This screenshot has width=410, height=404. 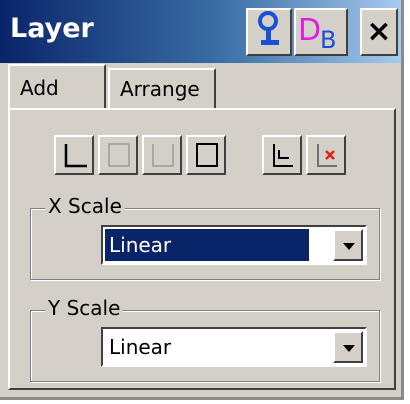 I want to click on database-button: D B, so click(x=321, y=32).